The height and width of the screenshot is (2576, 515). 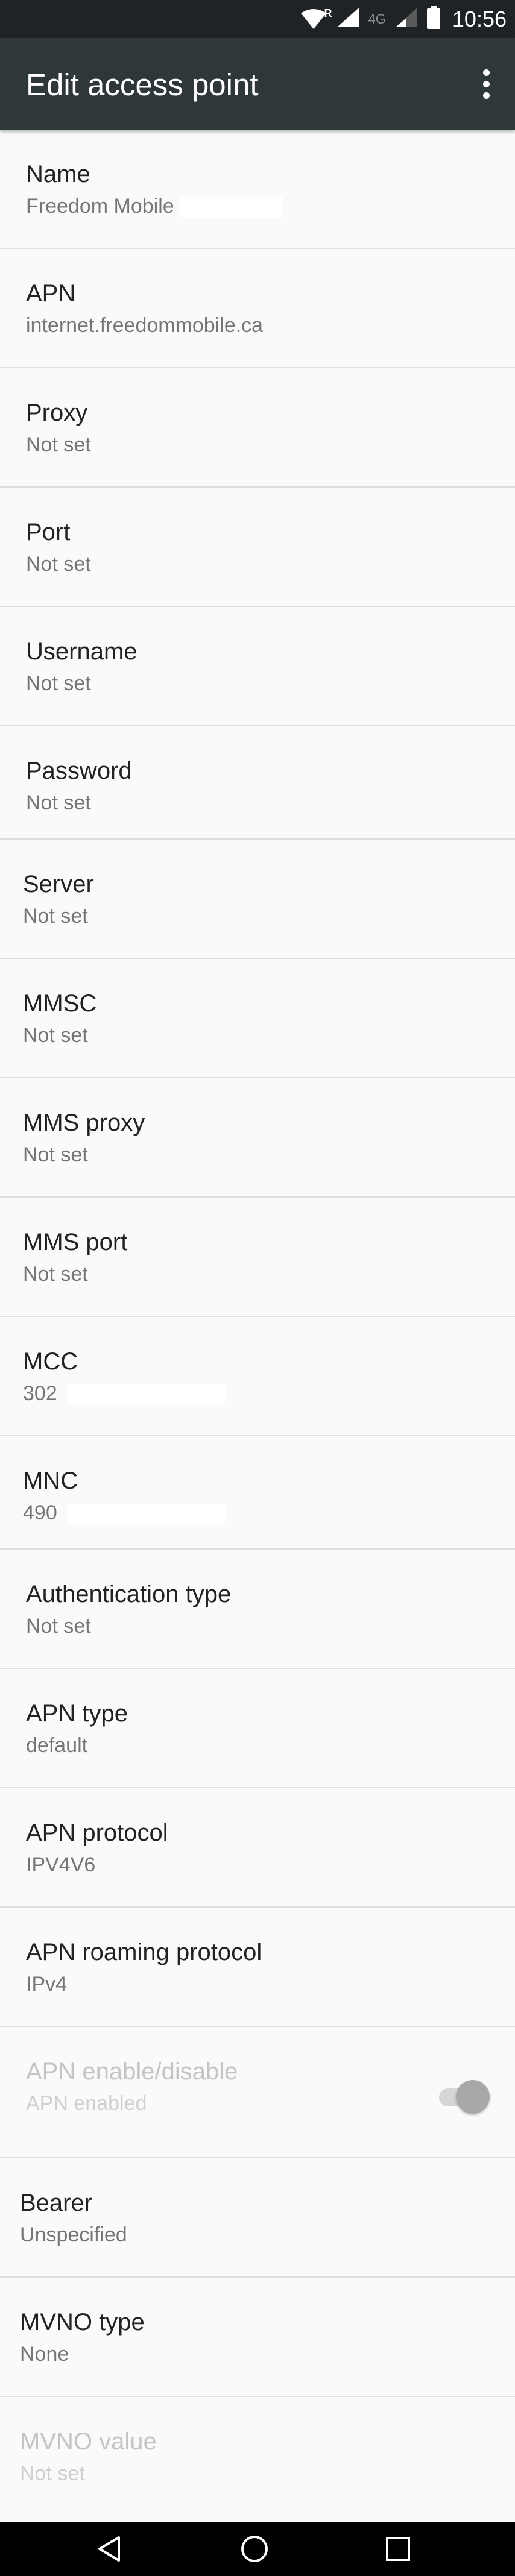 What do you see at coordinates (257, 1848) in the screenshot?
I see `pref-apn-protocol: APN protocol IPV4V6` at bounding box center [257, 1848].